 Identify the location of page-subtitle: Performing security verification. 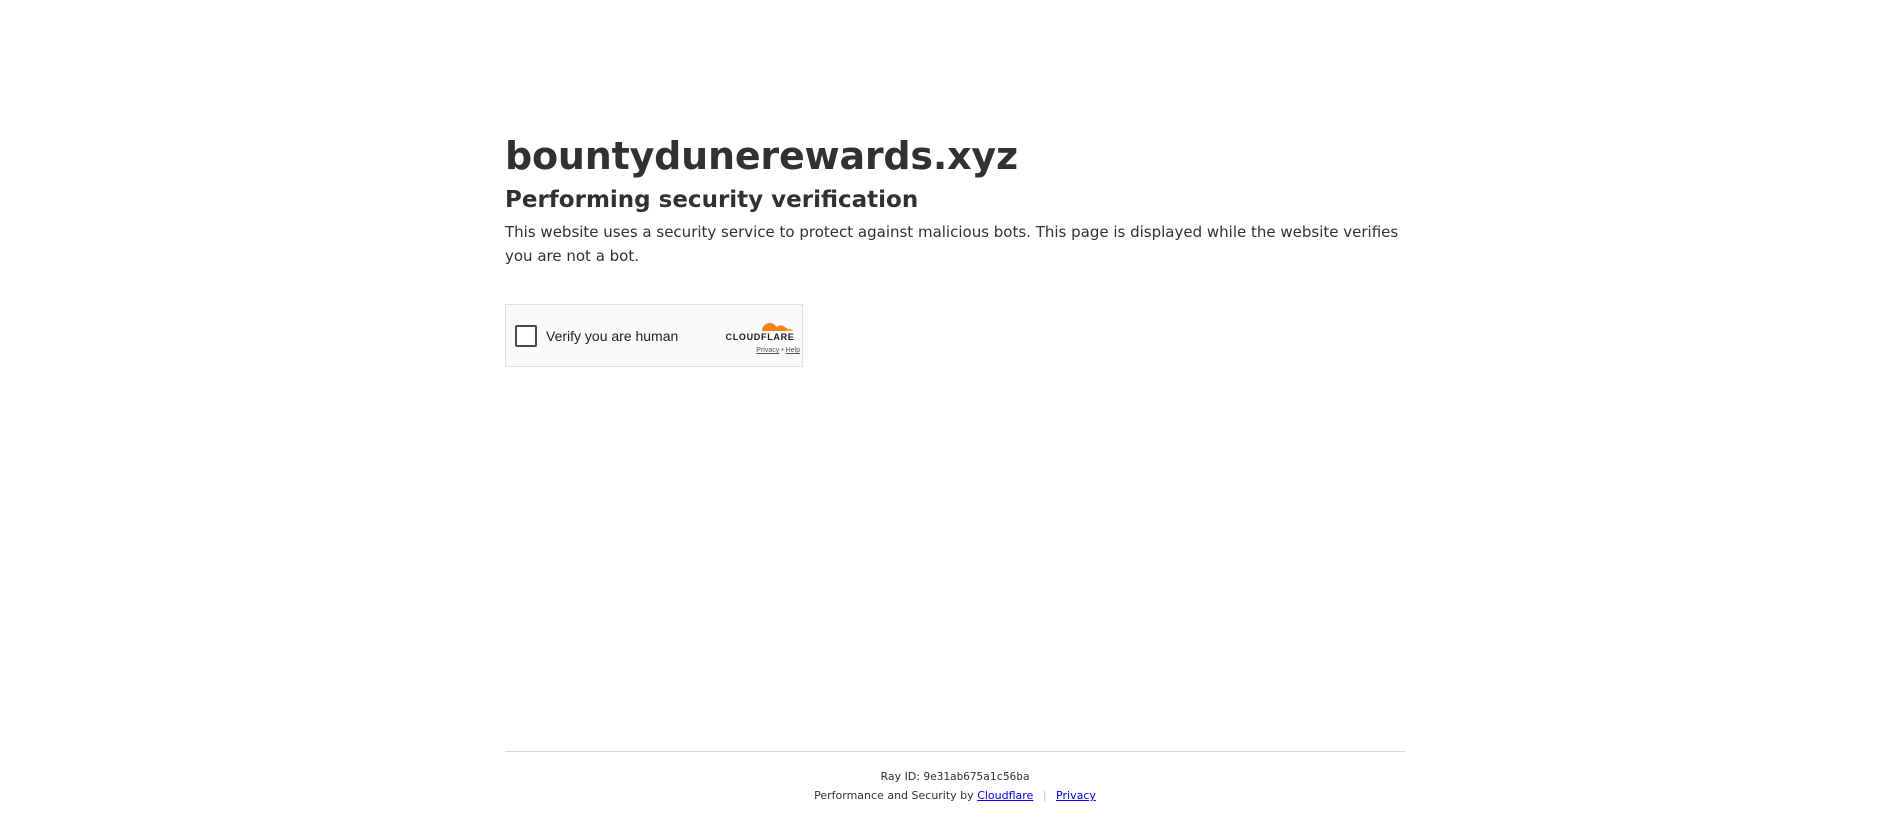
(712, 200).